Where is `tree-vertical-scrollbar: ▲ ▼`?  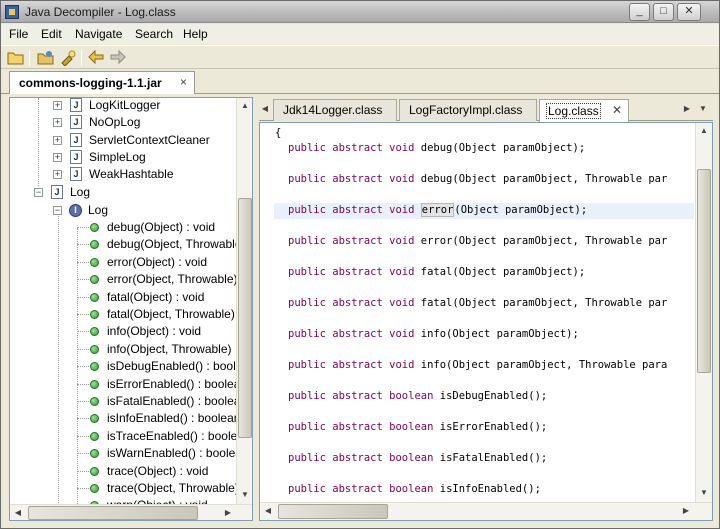 tree-vertical-scrollbar: ▲ ▼ is located at coordinates (244, 301).